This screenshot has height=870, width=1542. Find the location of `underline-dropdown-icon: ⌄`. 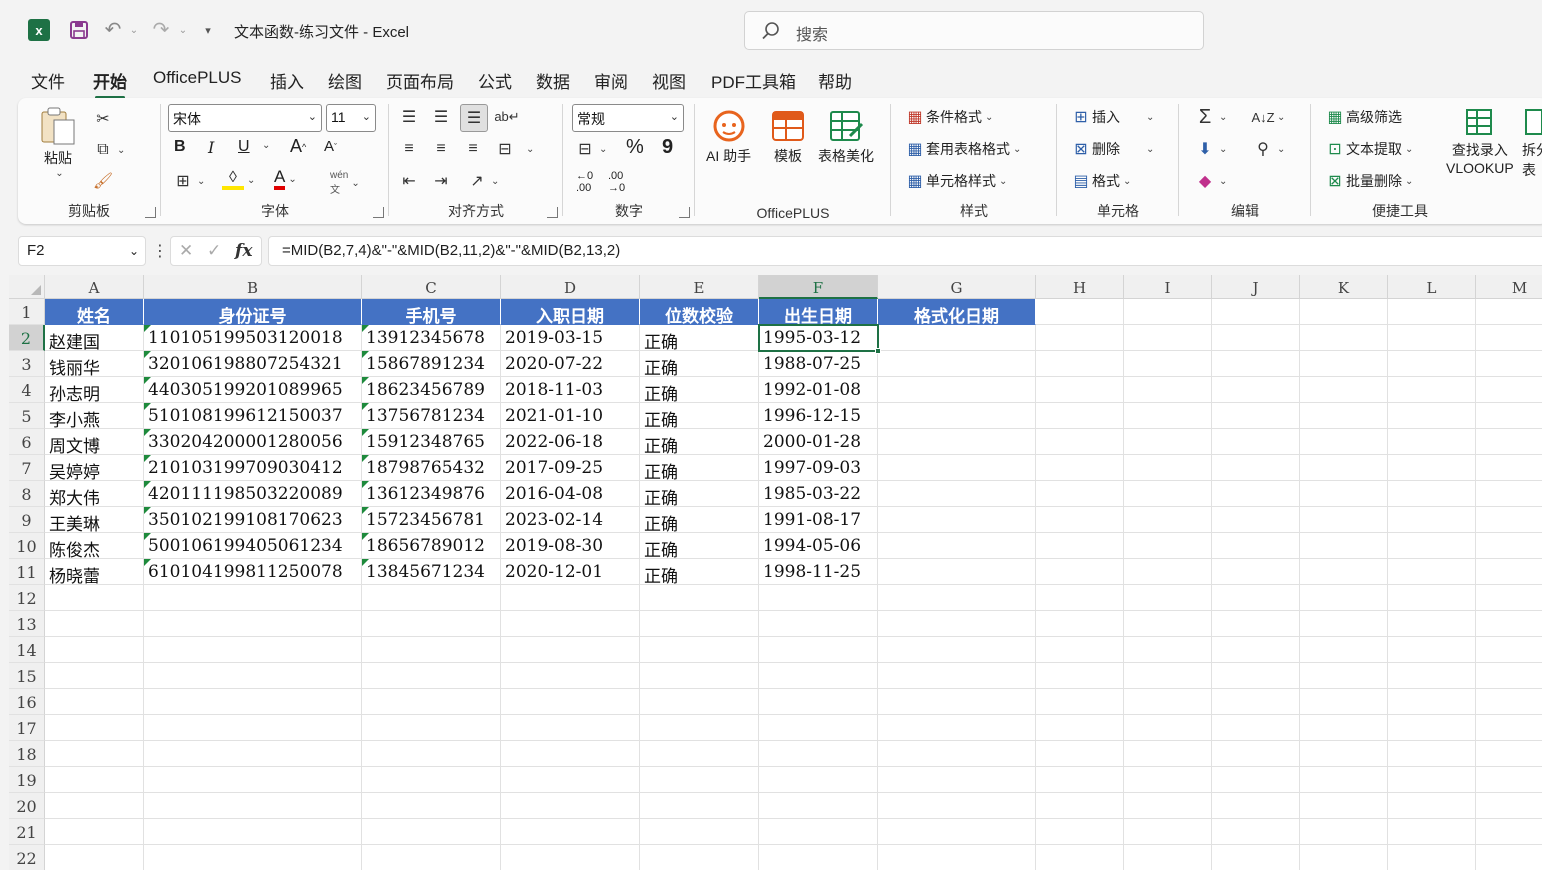

underline-dropdown-icon: ⌄ is located at coordinates (264, 145).